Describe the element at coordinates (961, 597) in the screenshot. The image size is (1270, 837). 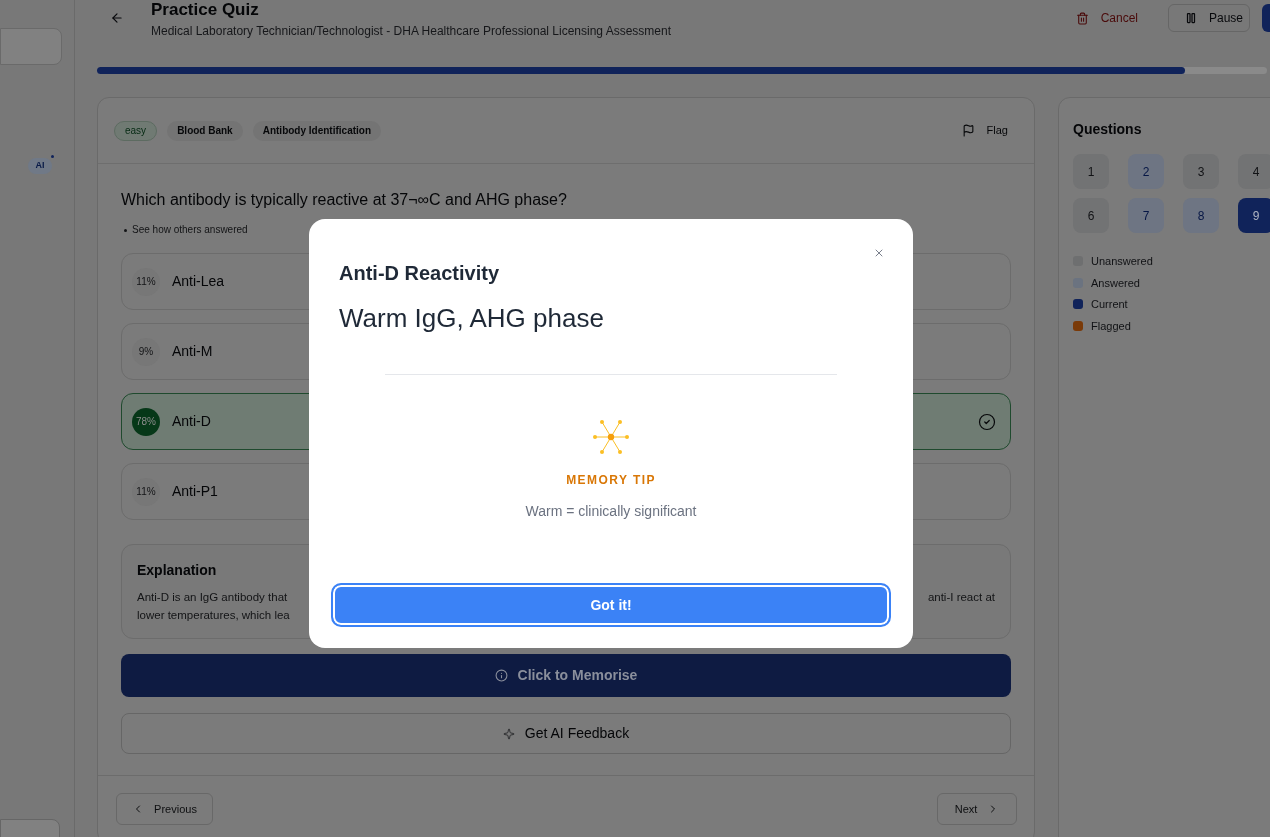
I see `explanation-text: anti-I react at` at that location.